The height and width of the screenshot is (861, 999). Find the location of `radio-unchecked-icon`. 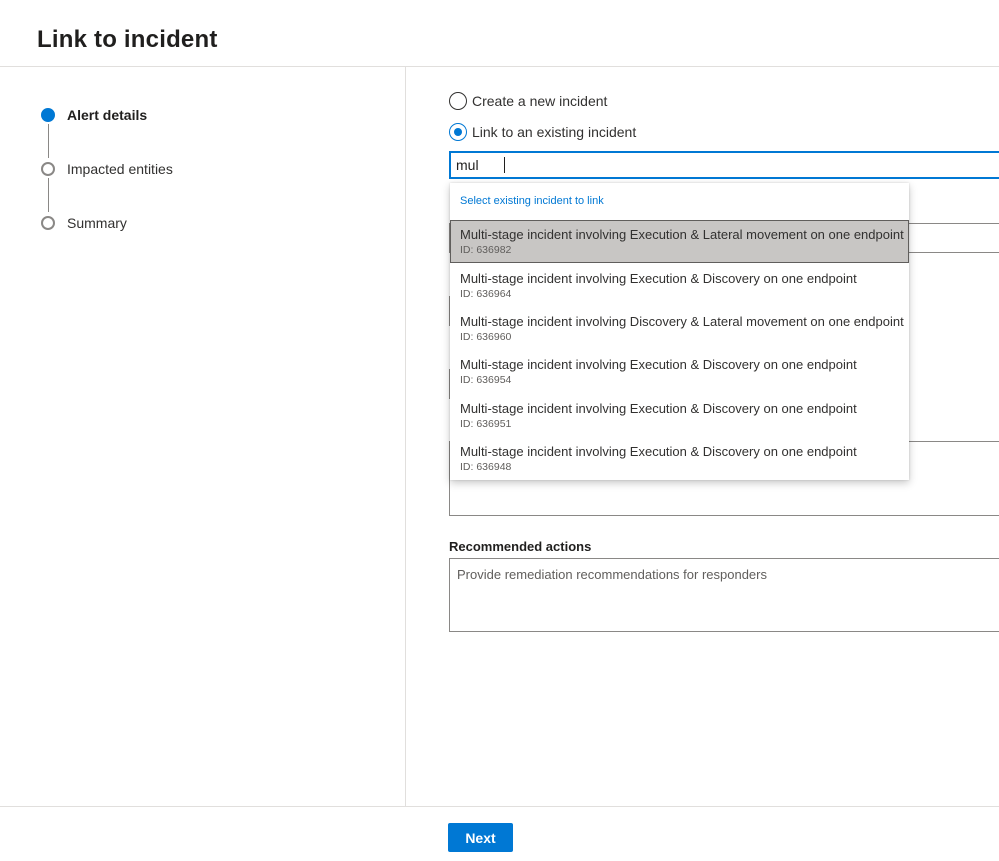

radio-unchecked-icon is located at coordinates (458, 101).